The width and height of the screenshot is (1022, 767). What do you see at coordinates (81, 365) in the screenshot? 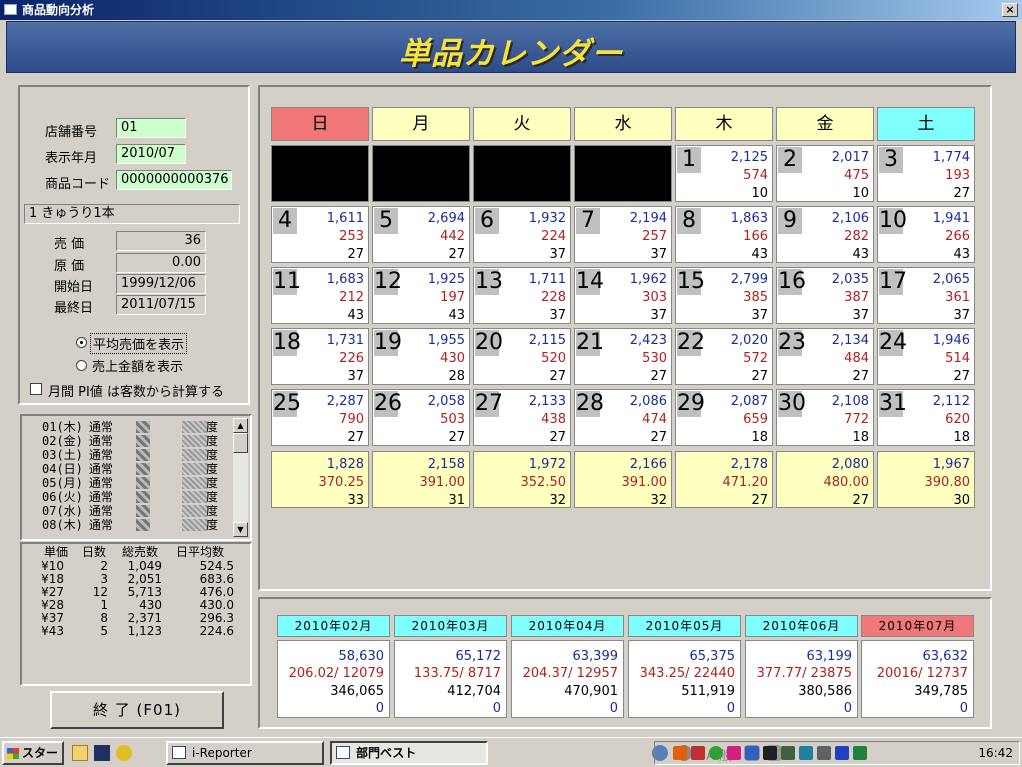
I see `radio-sales-amount` at bounding box center [81, 365].